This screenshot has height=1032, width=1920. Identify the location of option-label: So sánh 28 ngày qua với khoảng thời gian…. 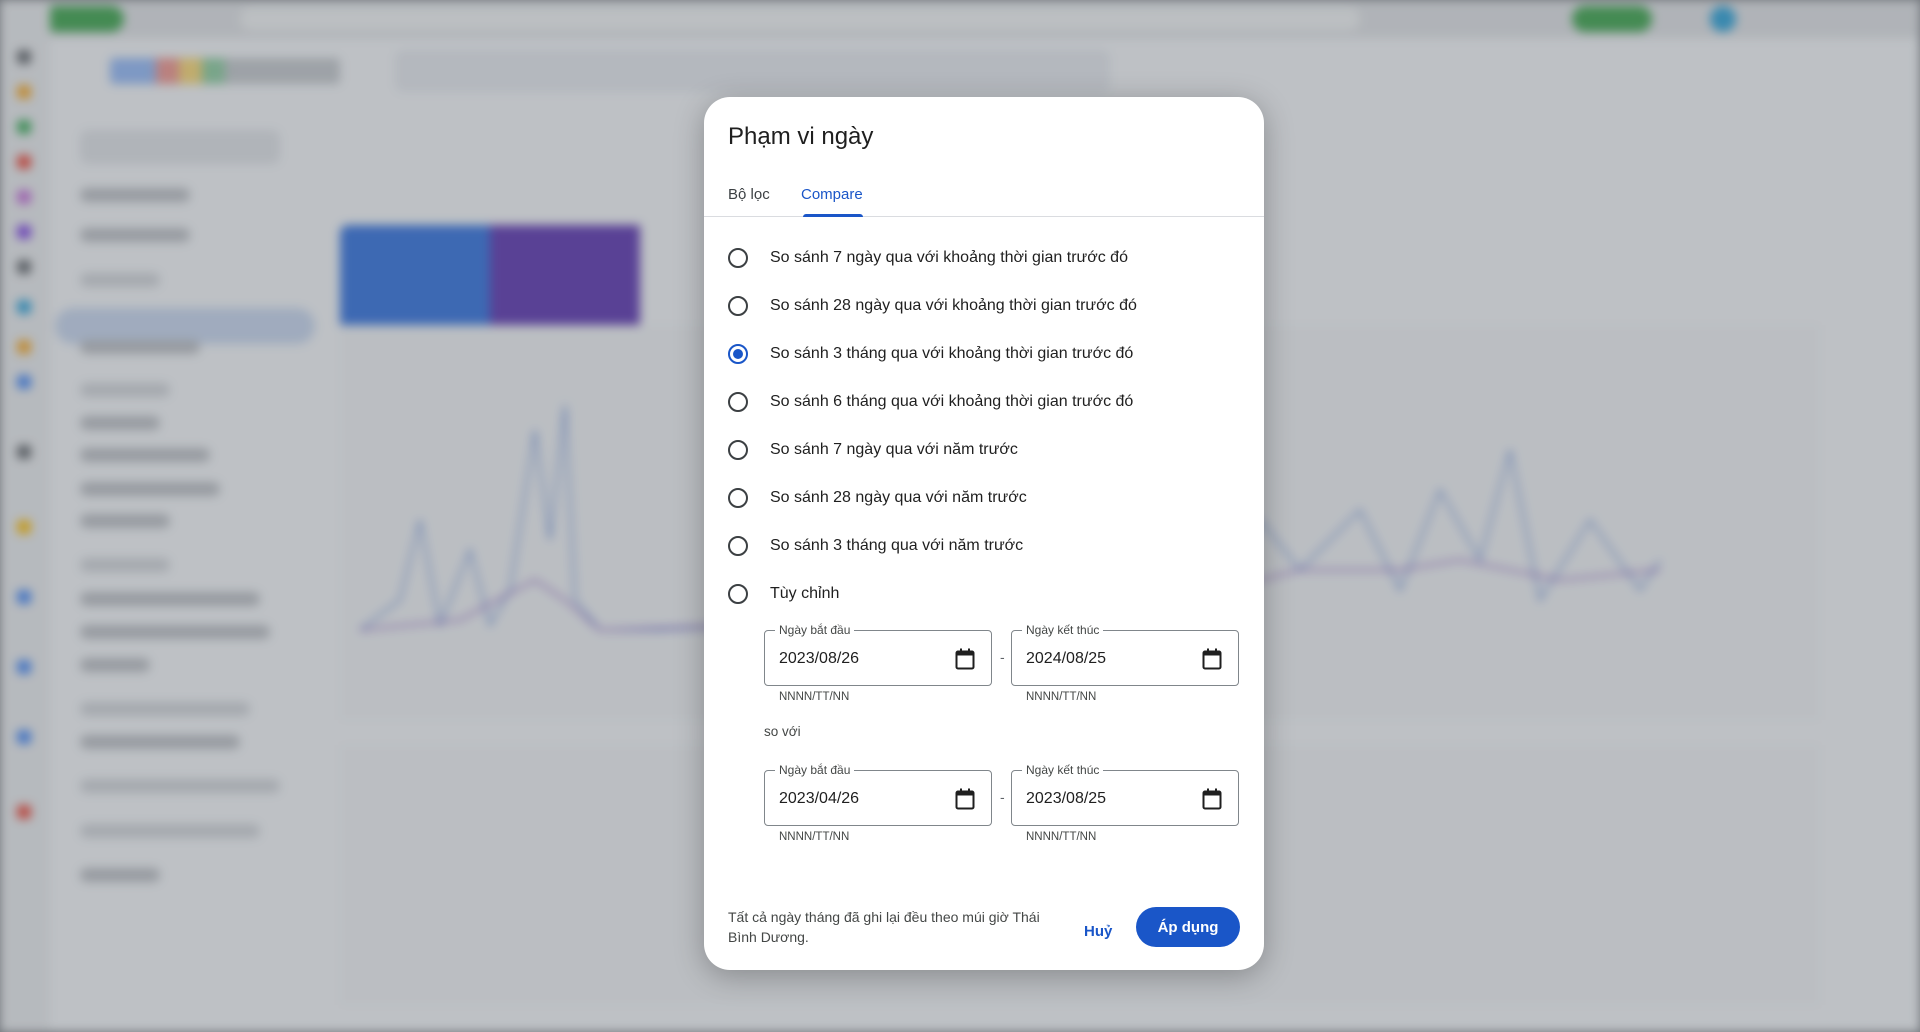
(953, 305).